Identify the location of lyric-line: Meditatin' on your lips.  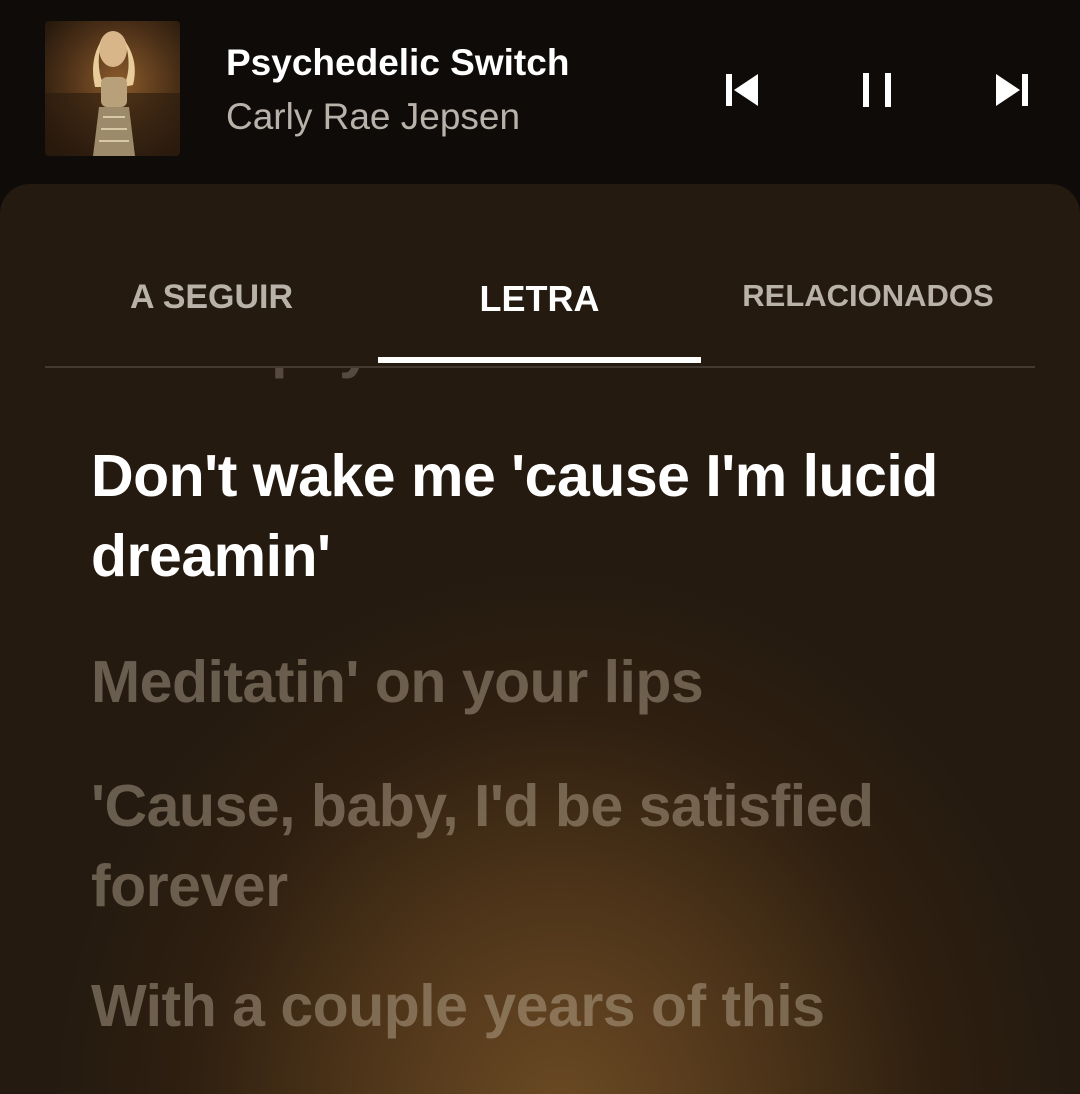
(397, 682).